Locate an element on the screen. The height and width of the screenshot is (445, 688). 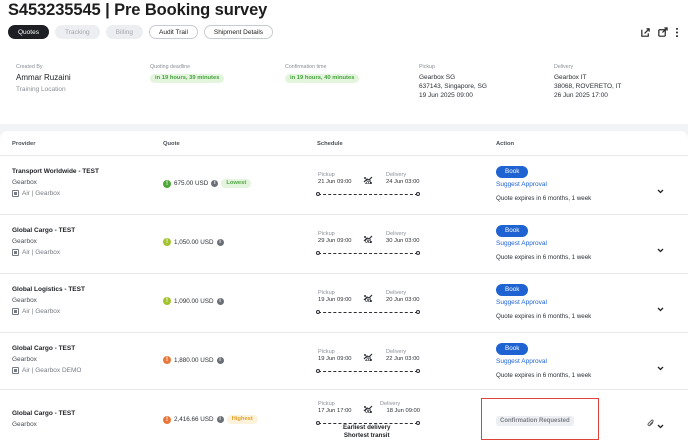
confirmation-status: Confirmation Requested is located at coordinates (535, 421).